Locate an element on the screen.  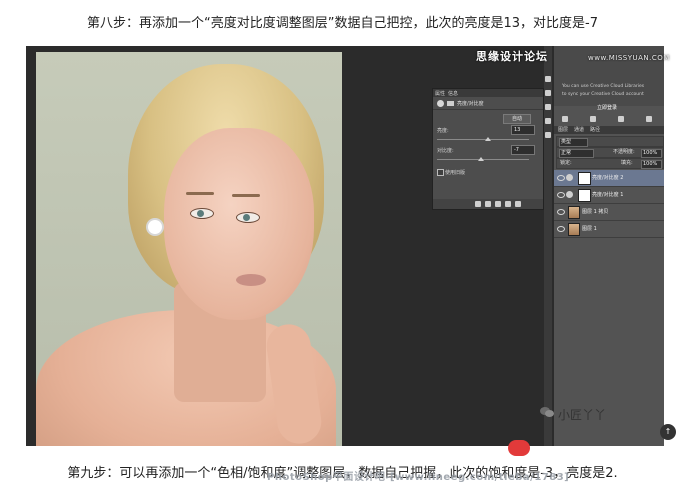
brightness-input: 13 is located at coordinates (523, 130).